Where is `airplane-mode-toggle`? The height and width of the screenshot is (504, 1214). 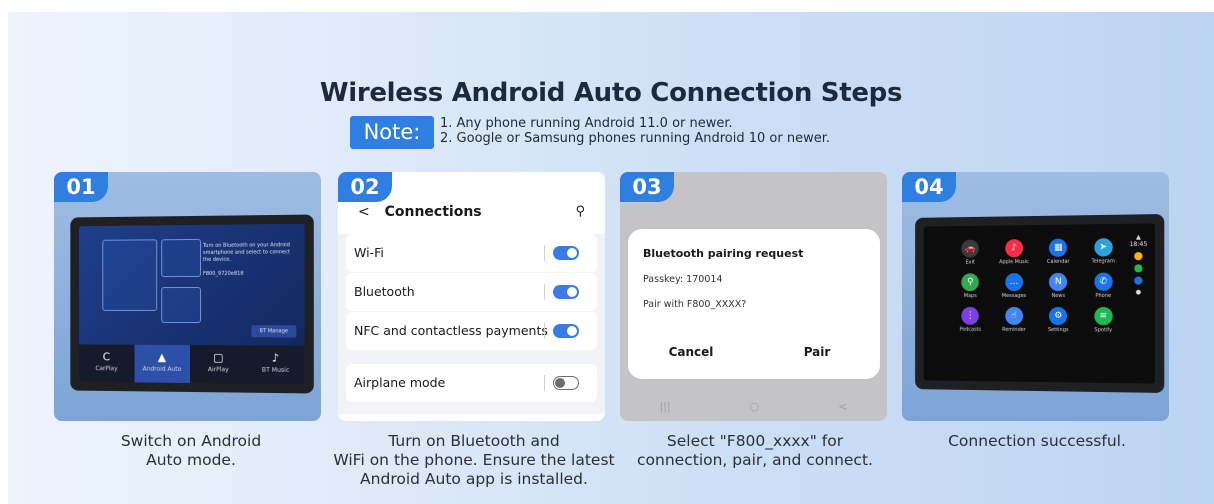 airplane-mode-toggle is located at coordinates (566, 383).